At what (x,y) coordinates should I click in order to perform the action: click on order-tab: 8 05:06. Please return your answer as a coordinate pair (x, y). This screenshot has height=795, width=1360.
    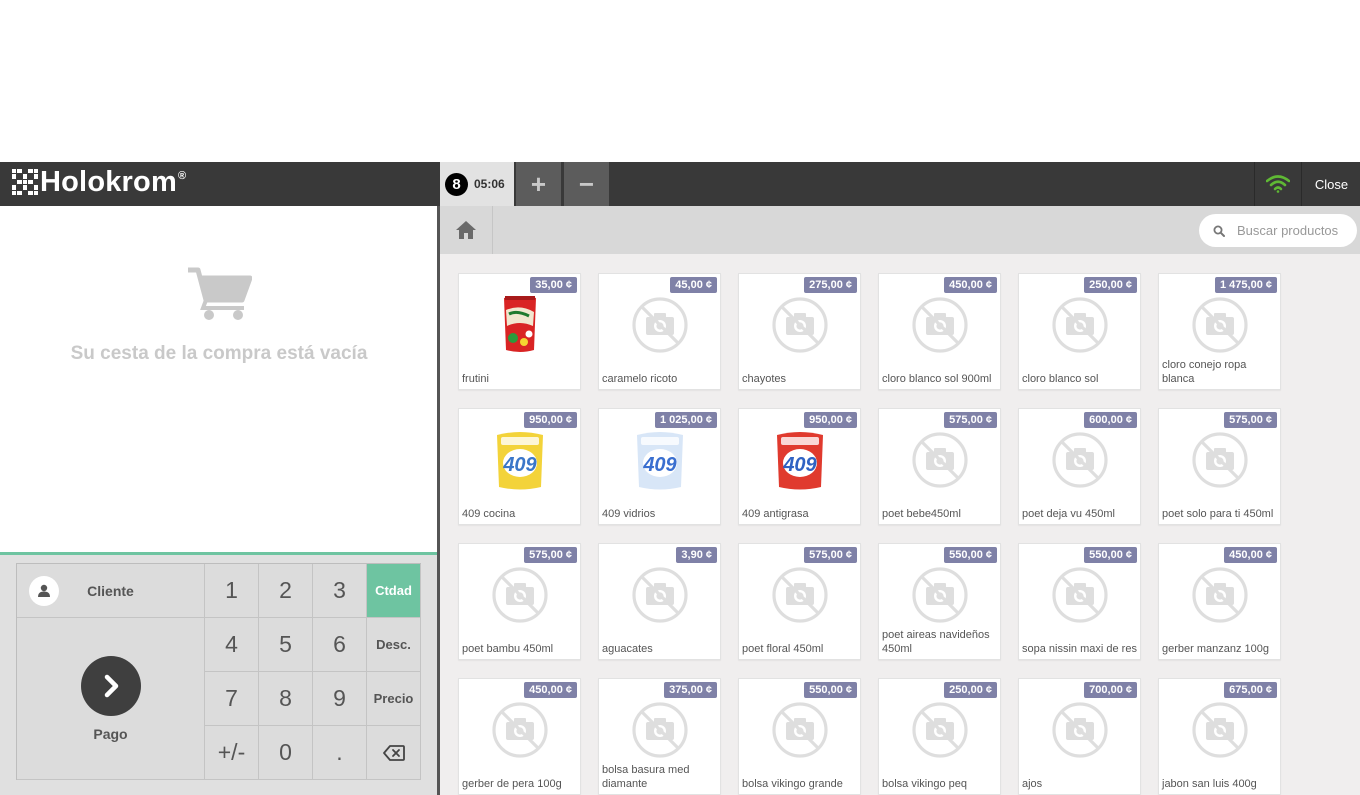
    Looking at the image, I should click on (477, 184).